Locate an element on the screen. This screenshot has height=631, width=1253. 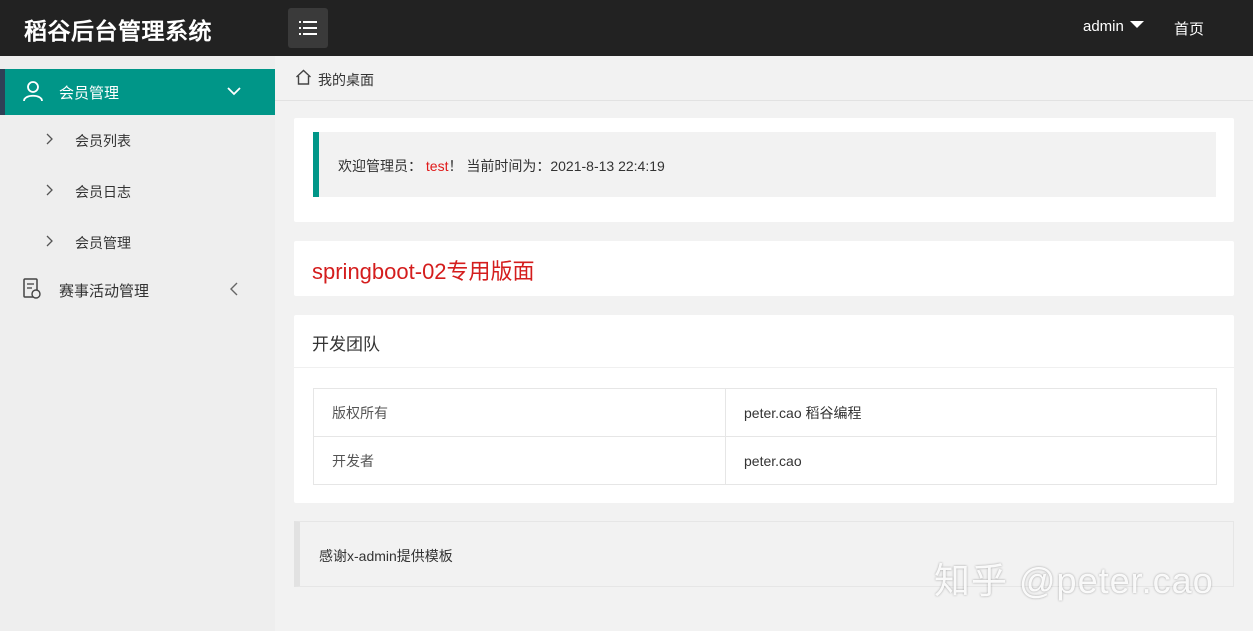
breadcrumb: 我的桌面 is located at coordinates (764, 78).